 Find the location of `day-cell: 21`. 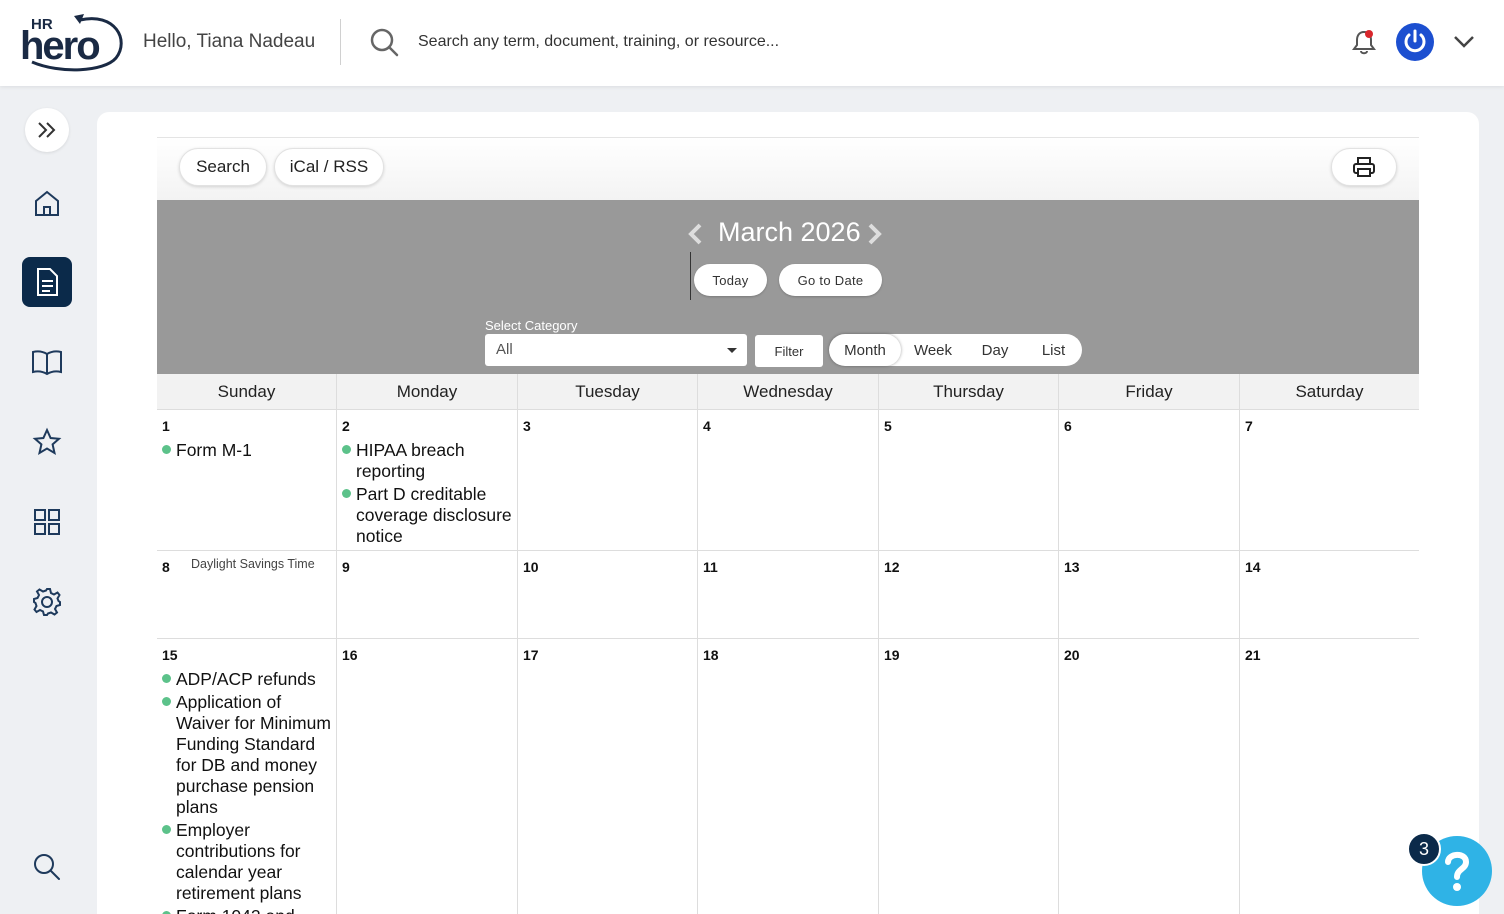

day-cell: 21 is located at coordinates (1329, 776).